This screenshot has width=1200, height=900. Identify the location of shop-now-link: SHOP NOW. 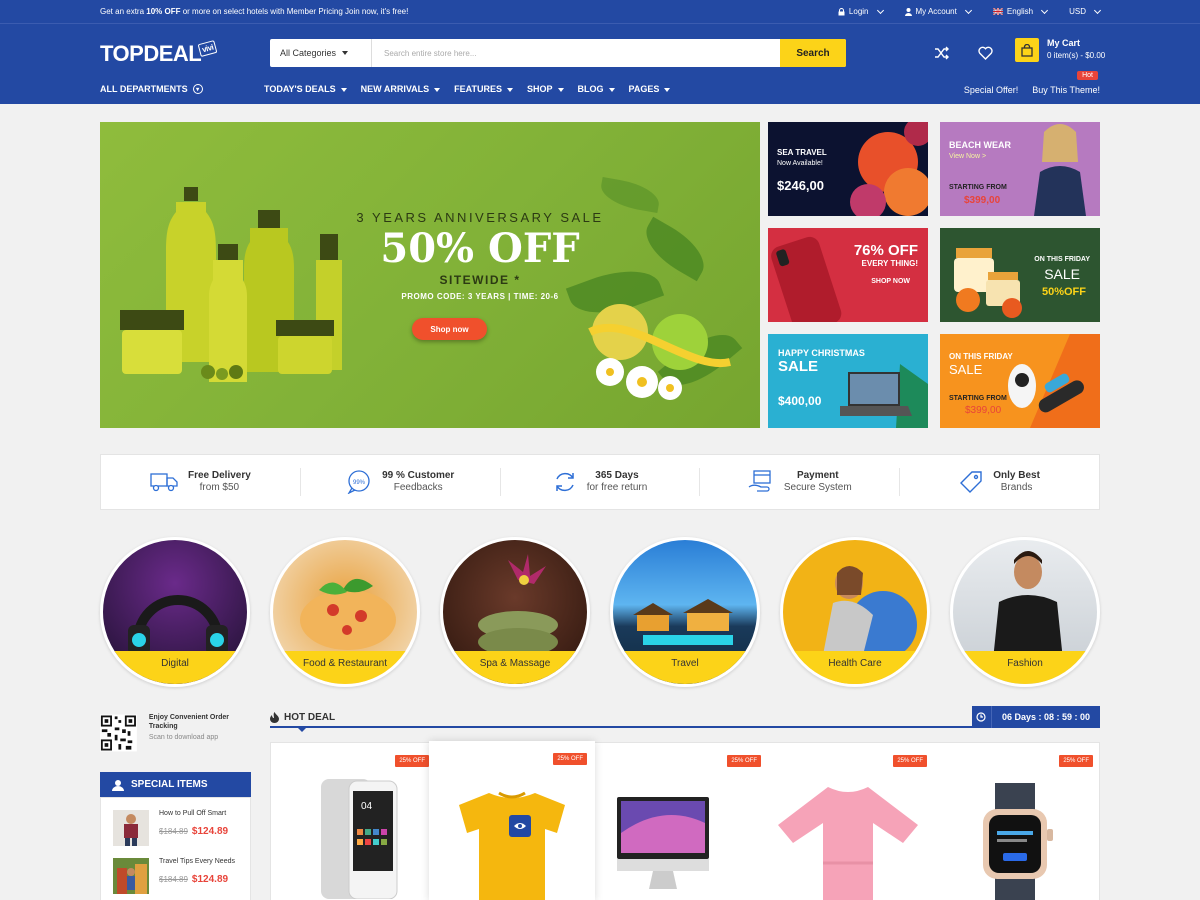
(890, 281).